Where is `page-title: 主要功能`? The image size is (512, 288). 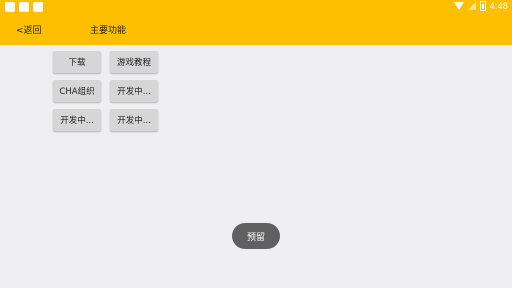
page-title: 主要功能 is located at coordinates (108, 31).